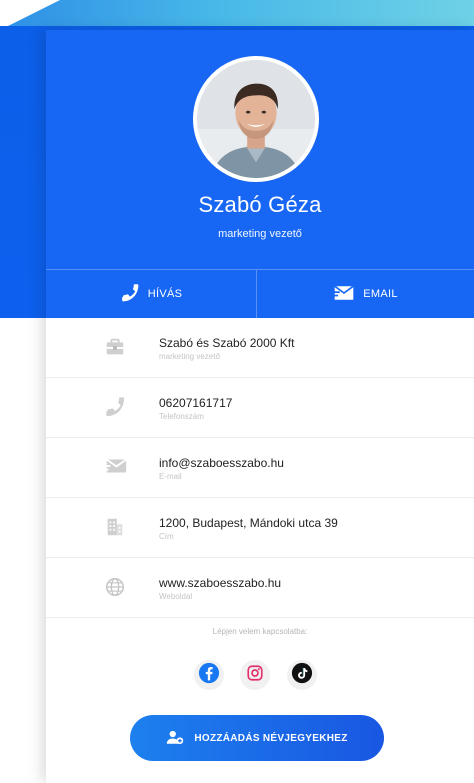  I want to click on address-text: 1200, Budapest, Mándoki utca 39, so click(248, 523).